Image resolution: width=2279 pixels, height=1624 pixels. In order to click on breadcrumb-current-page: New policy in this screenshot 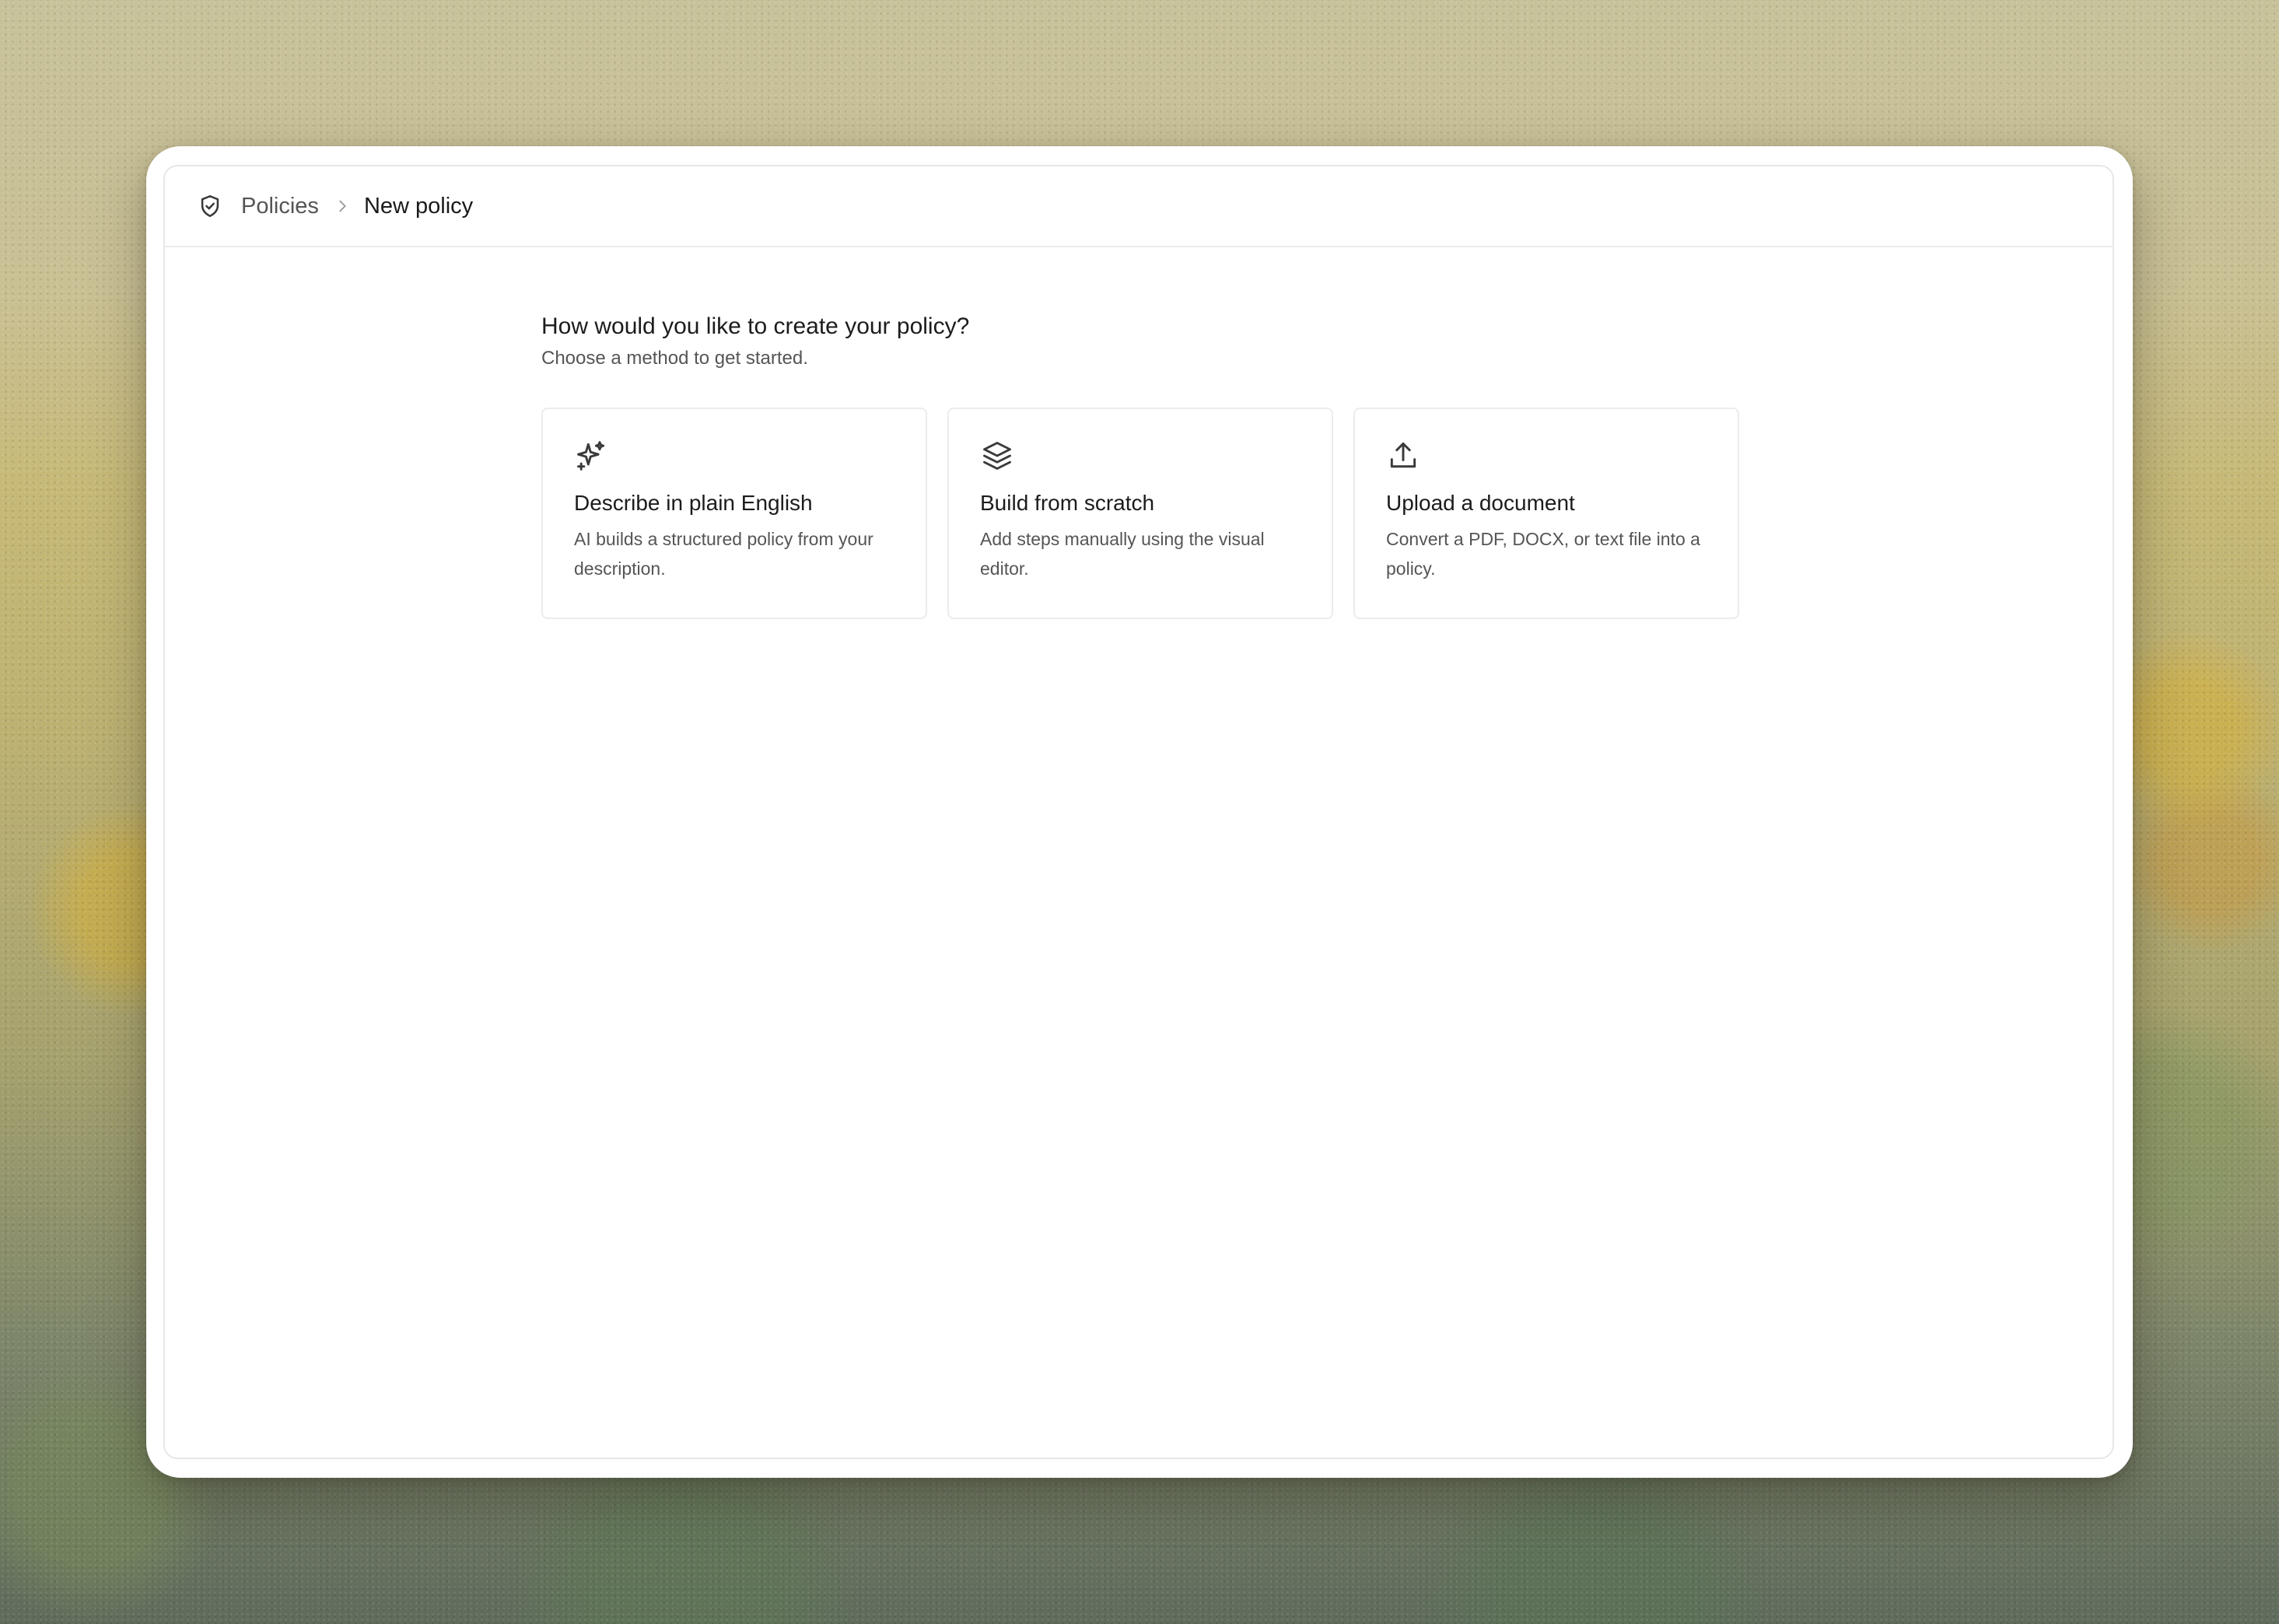, I will do `click(419, 206)`.